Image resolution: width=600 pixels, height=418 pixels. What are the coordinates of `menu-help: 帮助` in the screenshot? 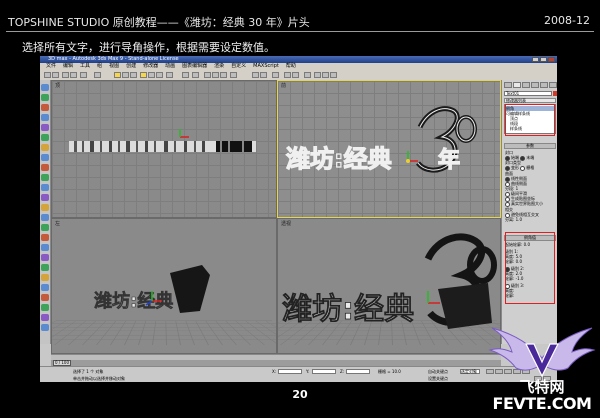 It's located at (291, 66).